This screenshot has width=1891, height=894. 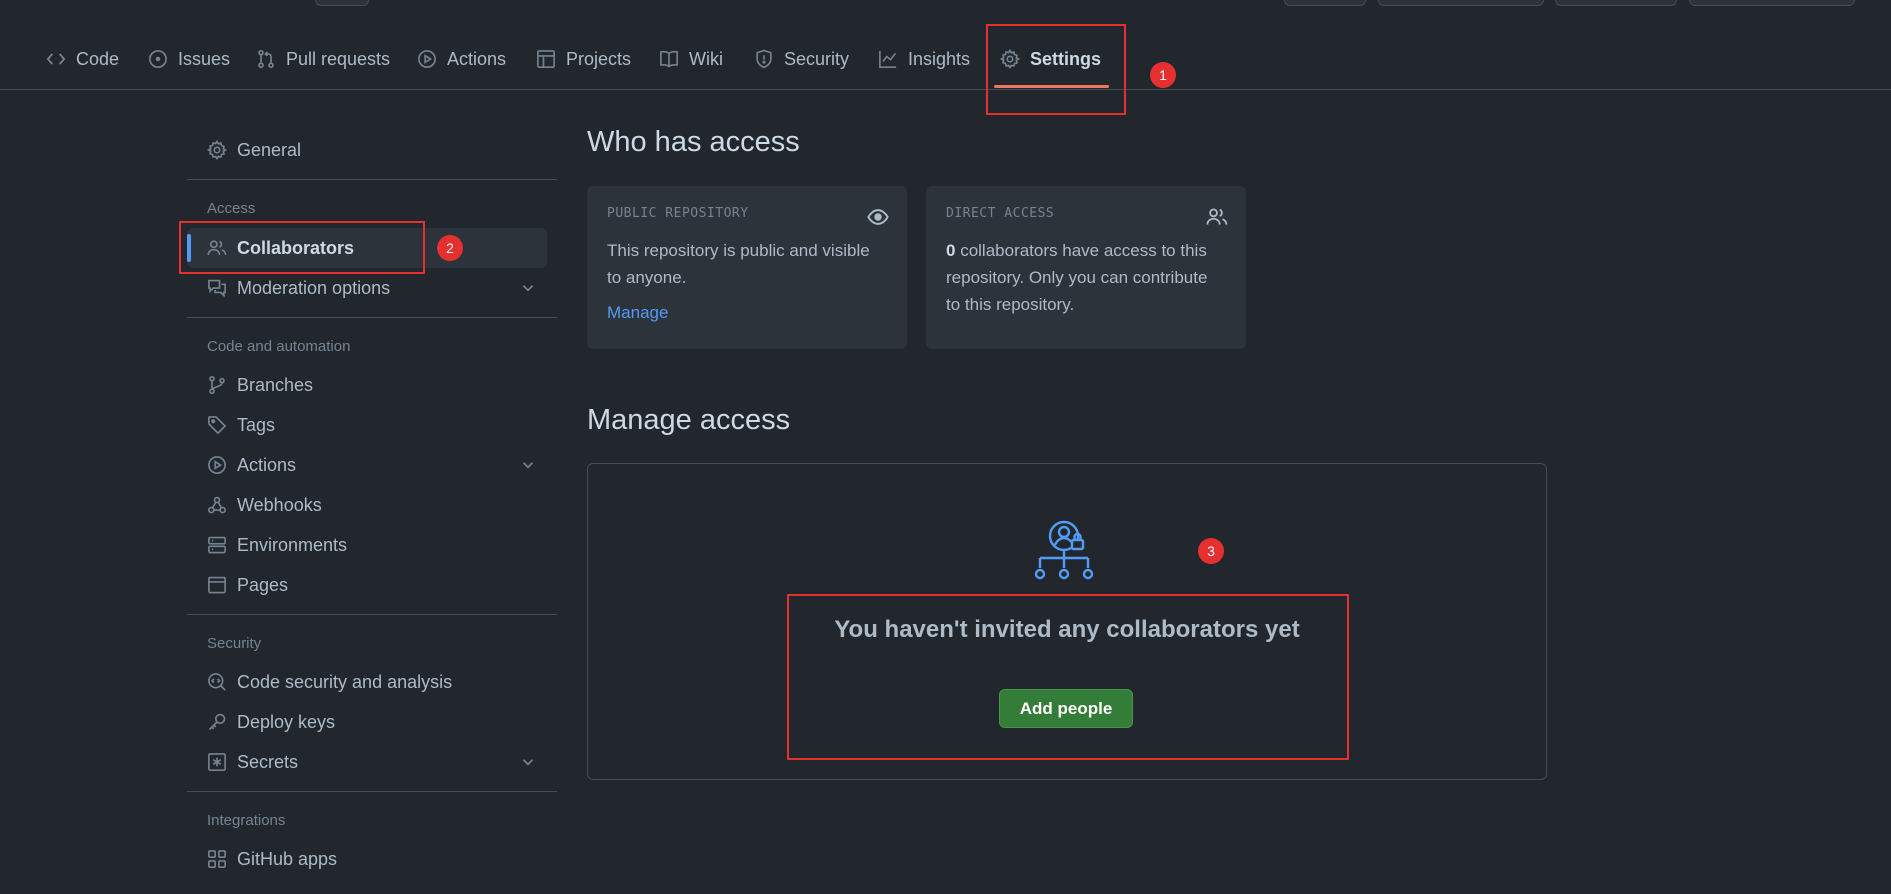 I want to click on server-icon, so click(x=217, y=545).